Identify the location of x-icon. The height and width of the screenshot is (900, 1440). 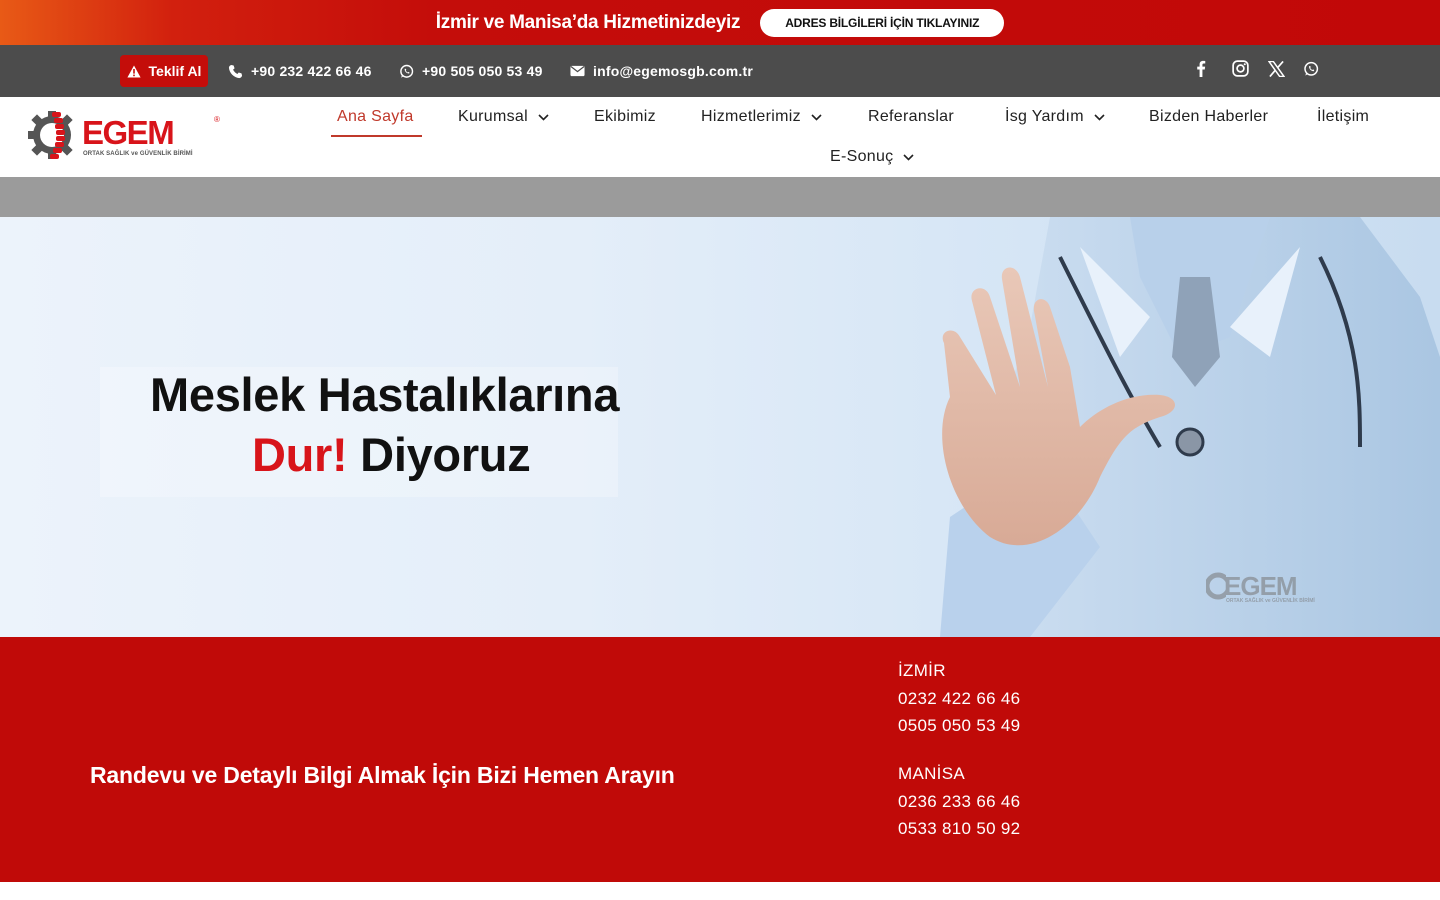
(1276, 68).